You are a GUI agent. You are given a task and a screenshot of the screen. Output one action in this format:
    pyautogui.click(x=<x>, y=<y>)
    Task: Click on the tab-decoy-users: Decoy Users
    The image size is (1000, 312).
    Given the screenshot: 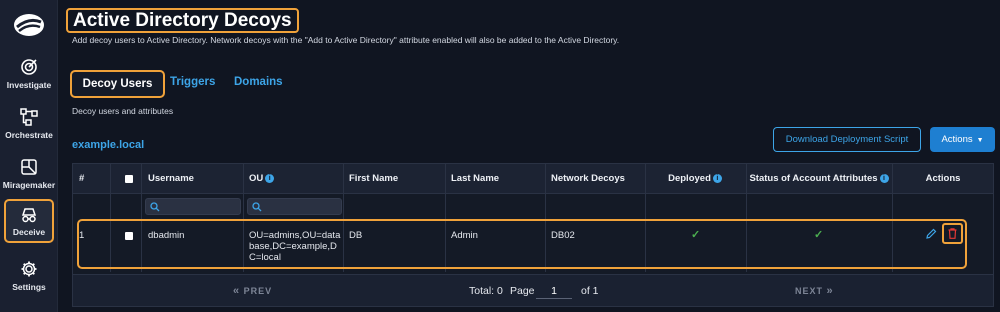 What is the action you would take?
    pyautogui.click(x=117, y=84)
    